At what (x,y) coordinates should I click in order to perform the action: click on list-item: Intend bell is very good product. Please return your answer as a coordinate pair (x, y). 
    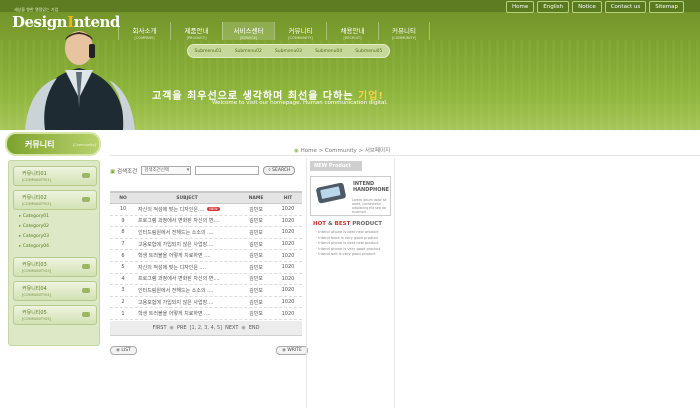
    Looking at the image, I should click on (348, 255).